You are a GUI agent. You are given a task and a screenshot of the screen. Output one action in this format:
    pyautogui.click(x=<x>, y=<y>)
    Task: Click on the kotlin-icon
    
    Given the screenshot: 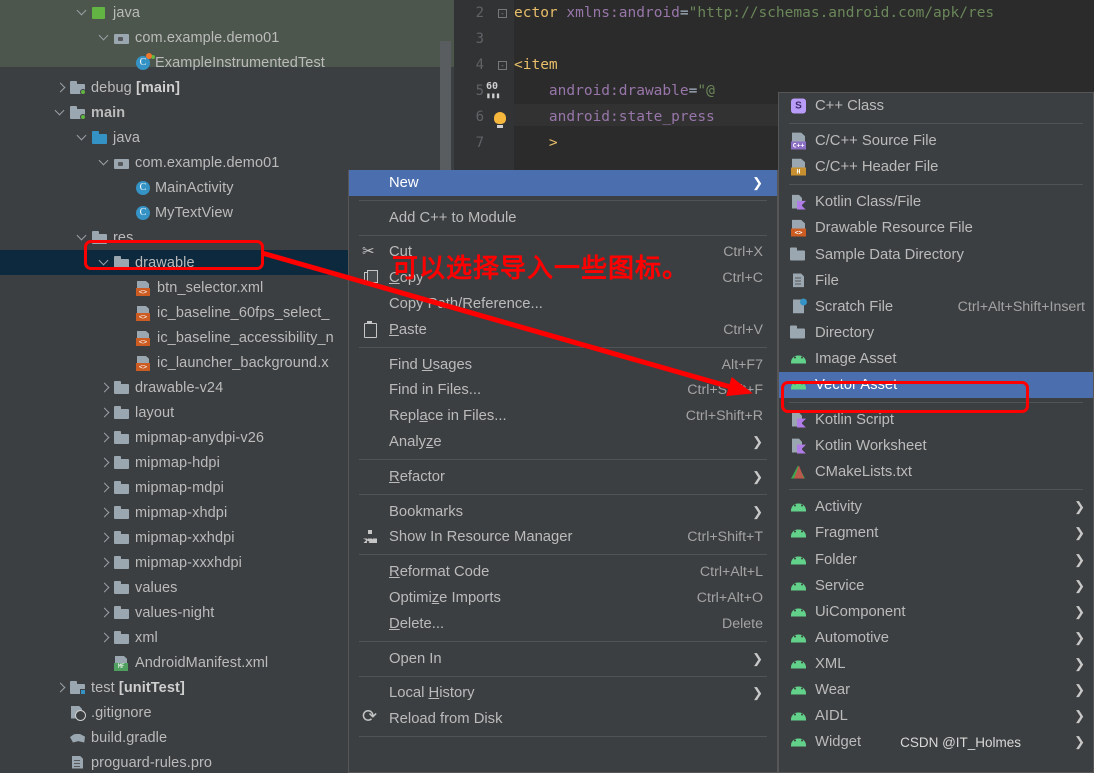 What is the action you would take?
    pyautogui.click(x=798, y=446)
    